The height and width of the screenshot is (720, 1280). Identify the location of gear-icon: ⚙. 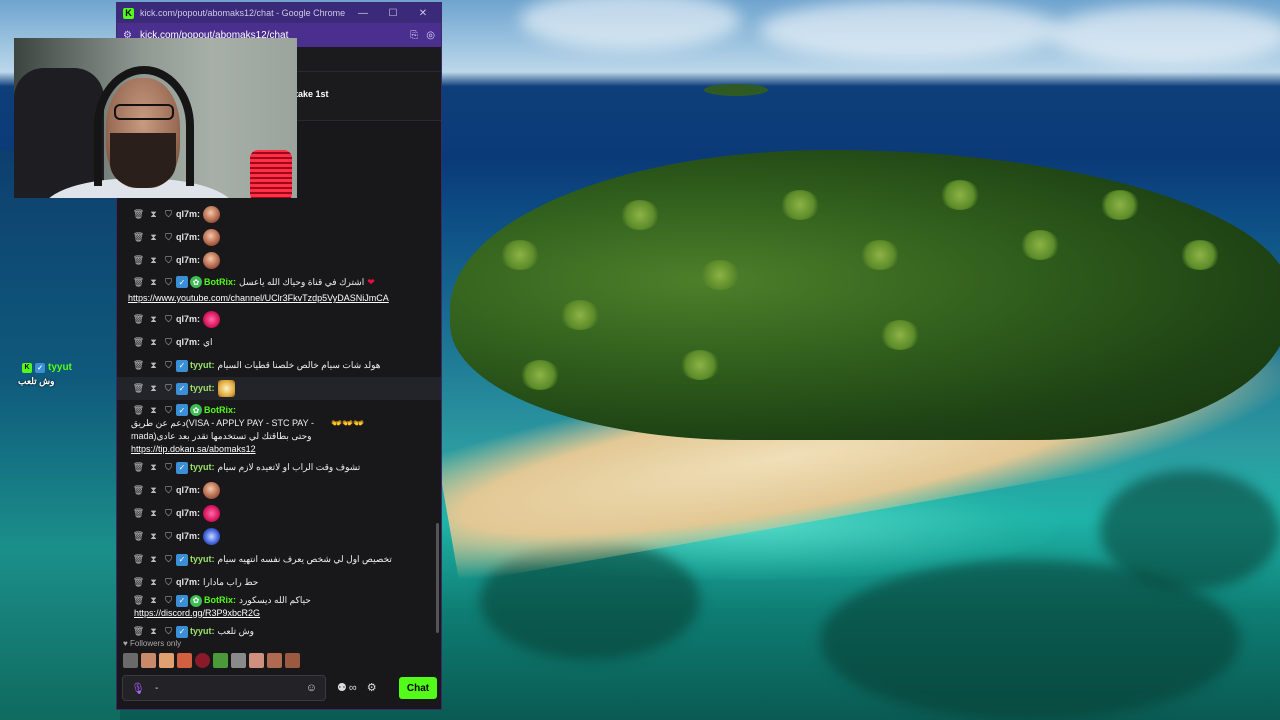
(372, 687).